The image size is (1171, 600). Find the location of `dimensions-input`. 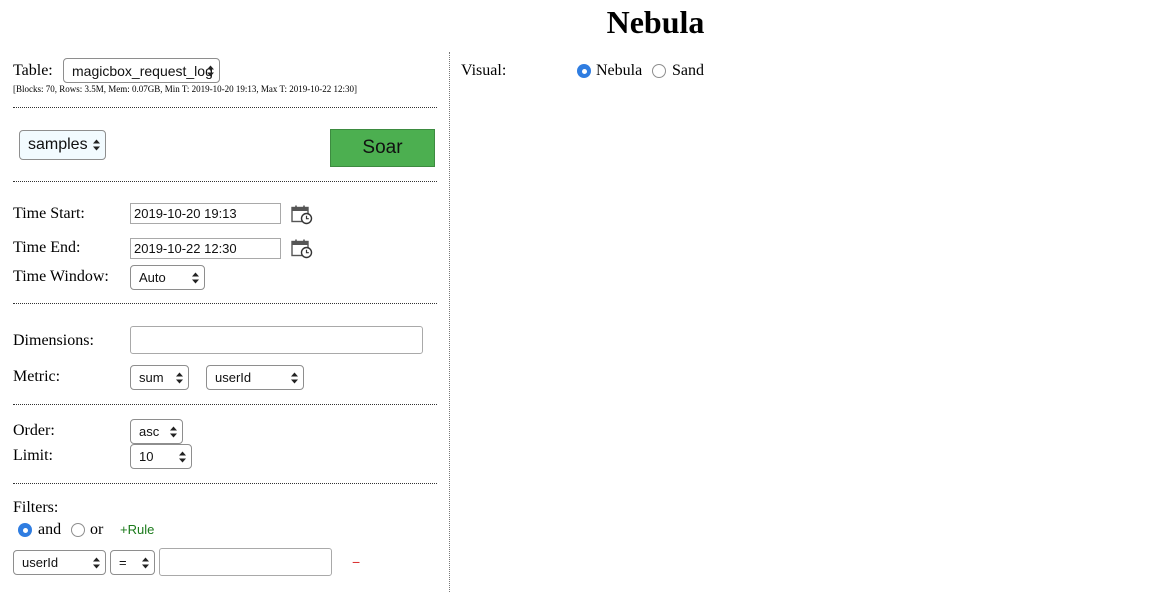

dimensions-input is located at coordinates (276, 340).